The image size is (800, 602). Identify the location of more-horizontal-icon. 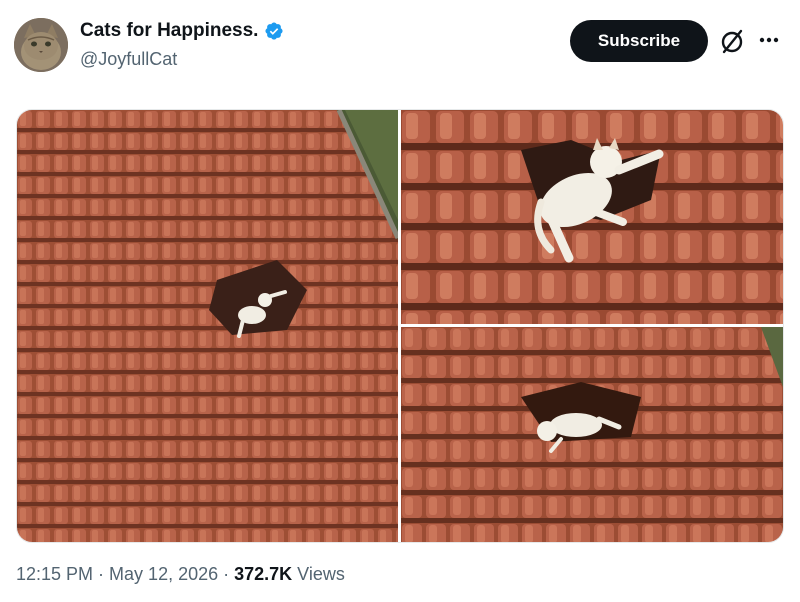
(769, 40).